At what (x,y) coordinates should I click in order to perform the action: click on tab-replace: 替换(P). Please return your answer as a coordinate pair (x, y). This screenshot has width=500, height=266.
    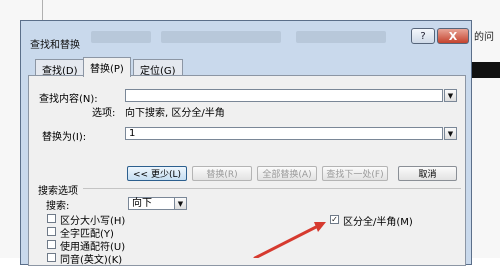
    Looking at the image, I should click on (107, 67).